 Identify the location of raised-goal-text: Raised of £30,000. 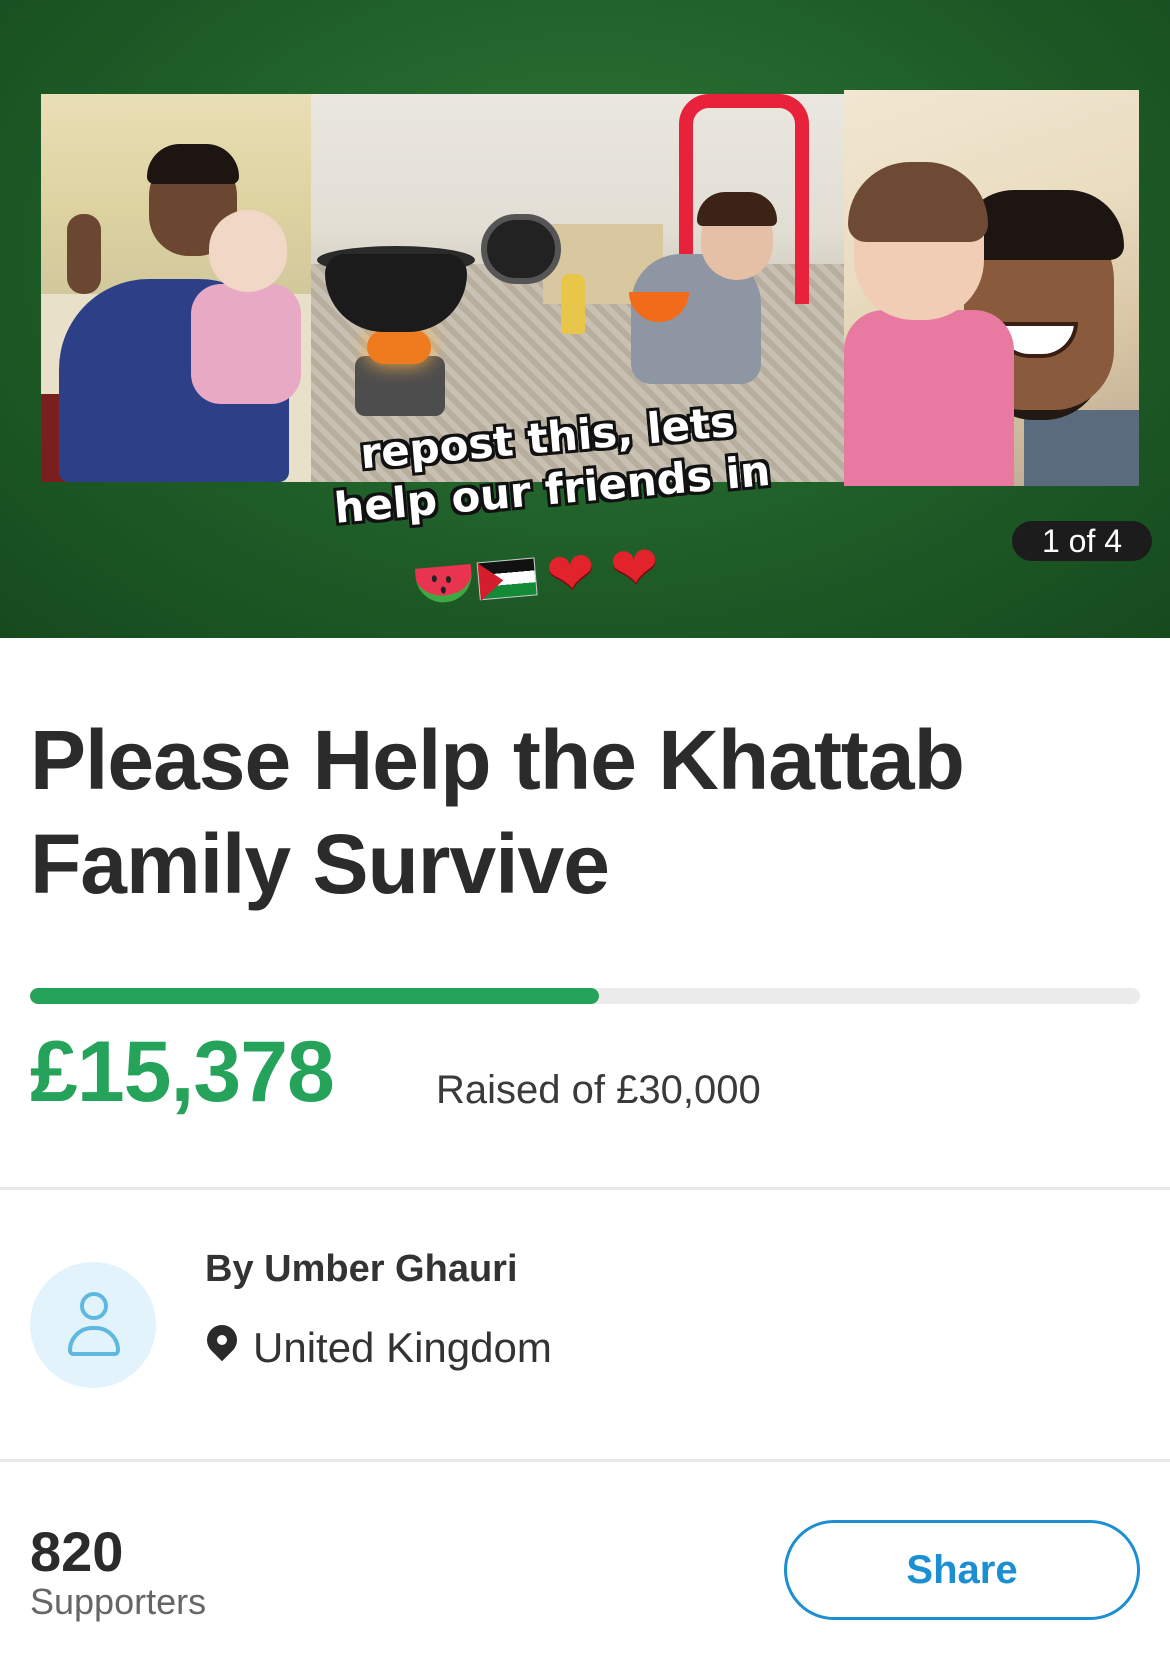
(598, 1090).